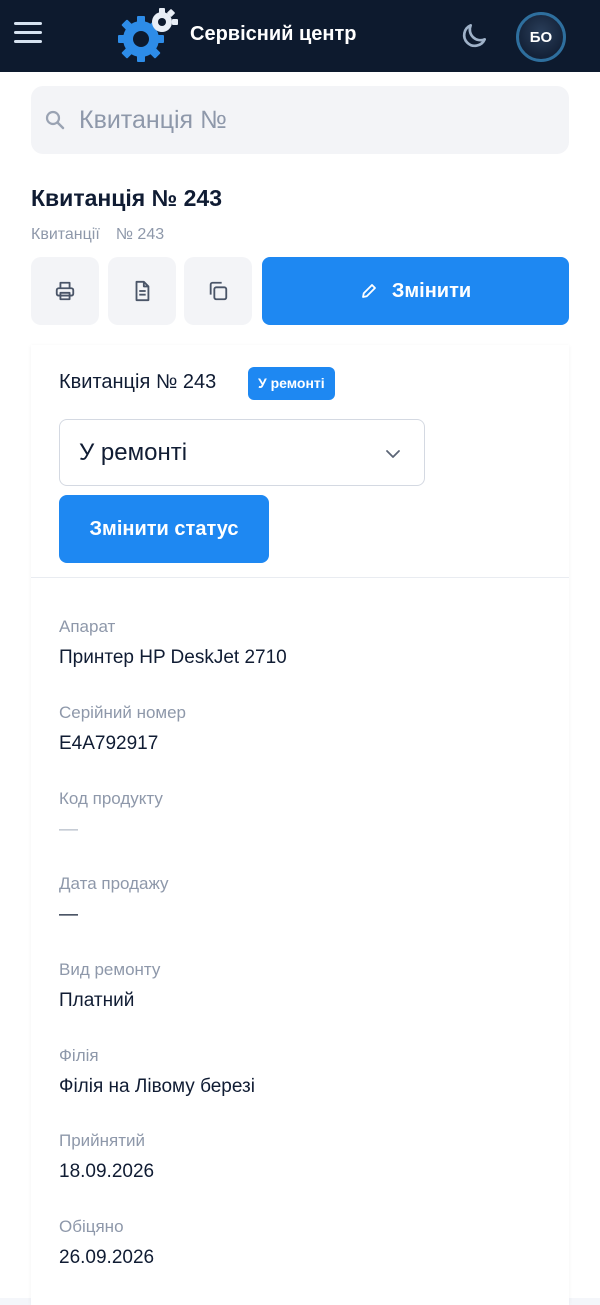 The height and width of the screenshot is (1305, 600). I want to click on field-label: Обіцяно, so click(91, 1226).